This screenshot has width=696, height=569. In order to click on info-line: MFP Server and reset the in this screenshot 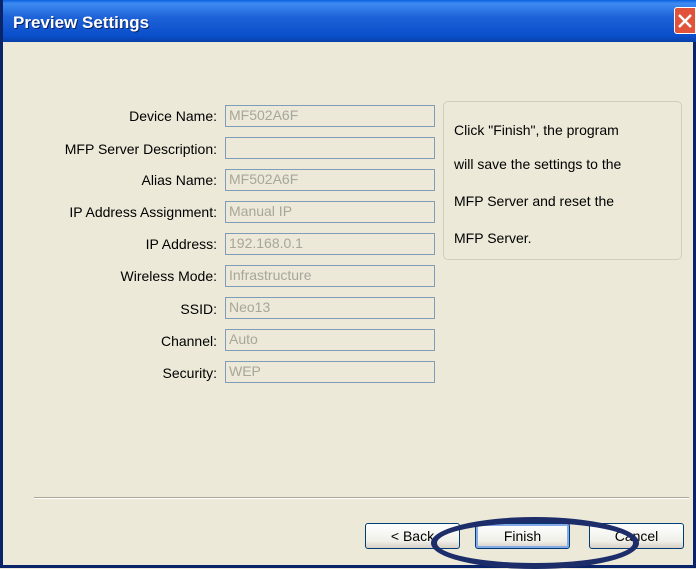, I will do `click(534, 201)`.